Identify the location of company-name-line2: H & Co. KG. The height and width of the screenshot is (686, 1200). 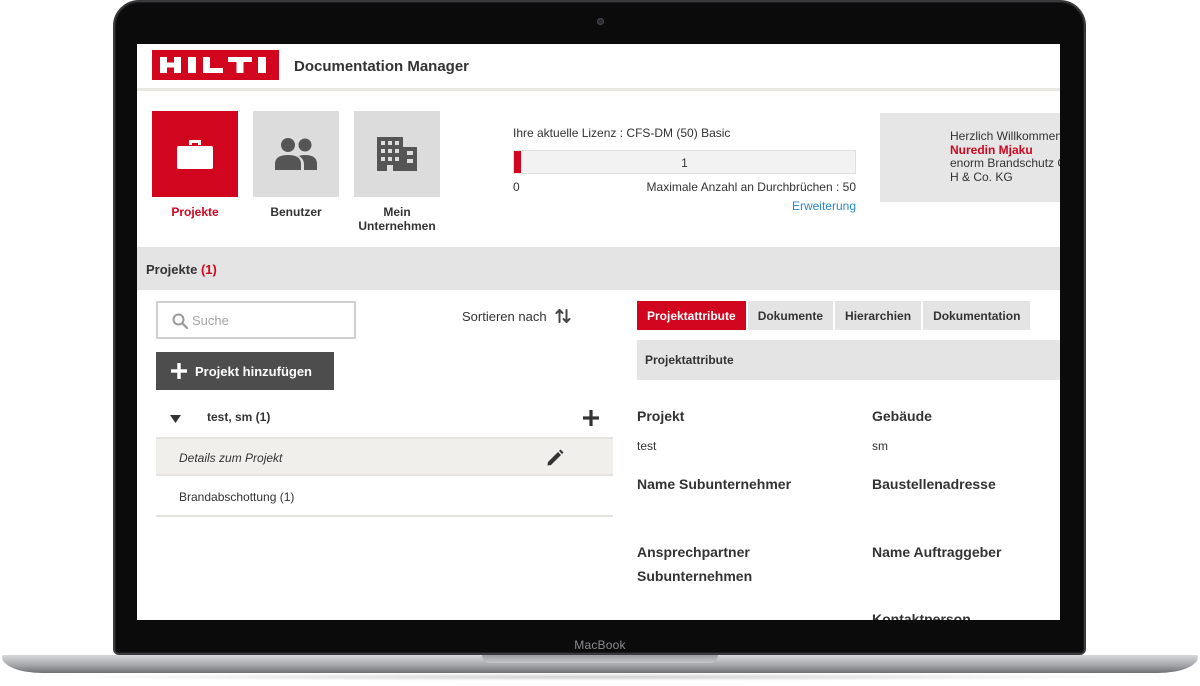
(981, 176).